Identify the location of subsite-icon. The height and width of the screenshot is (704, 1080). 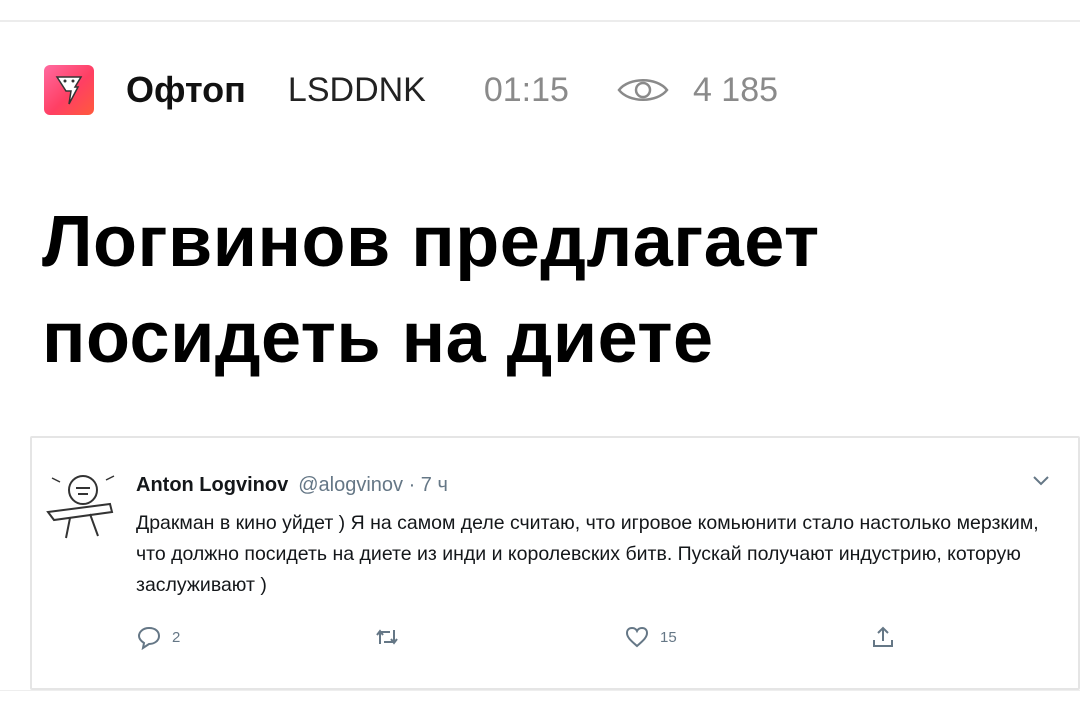
(69, 90).